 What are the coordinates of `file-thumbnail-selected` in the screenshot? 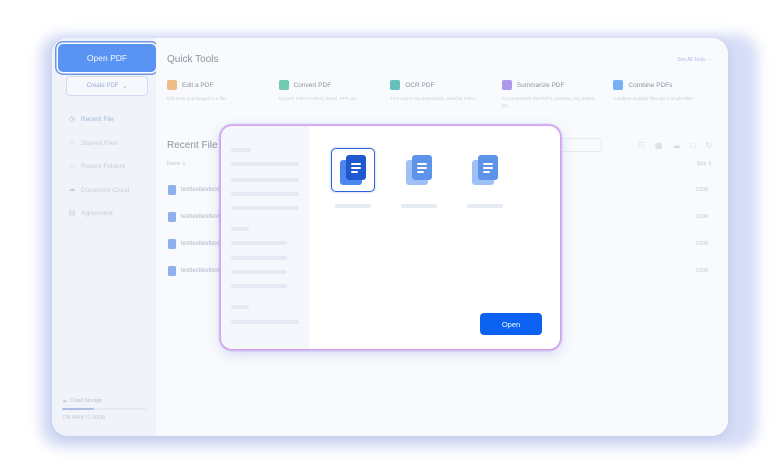 It's located at (353, 170).